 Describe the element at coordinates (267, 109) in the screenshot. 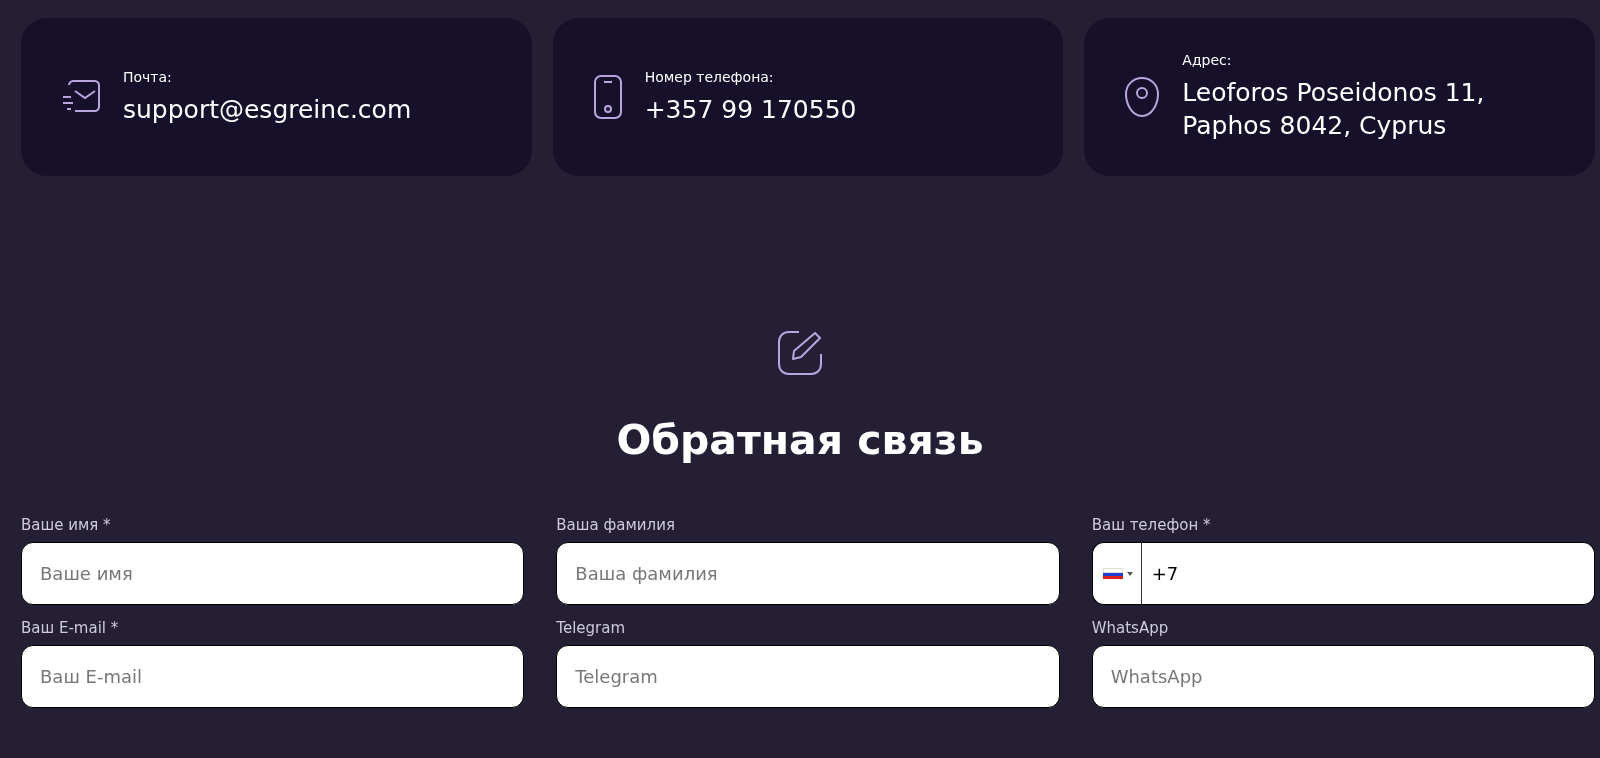

I see `contact-value: support@esgreinc.com` at that location.